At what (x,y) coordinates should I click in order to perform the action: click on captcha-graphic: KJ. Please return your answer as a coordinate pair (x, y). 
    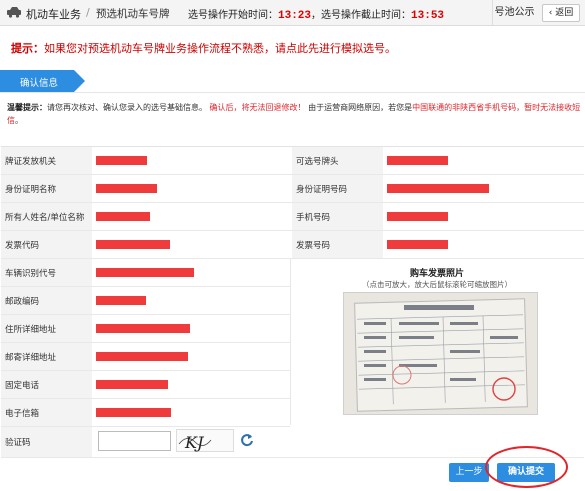
    Looking at the image, I should click on (195, 442).